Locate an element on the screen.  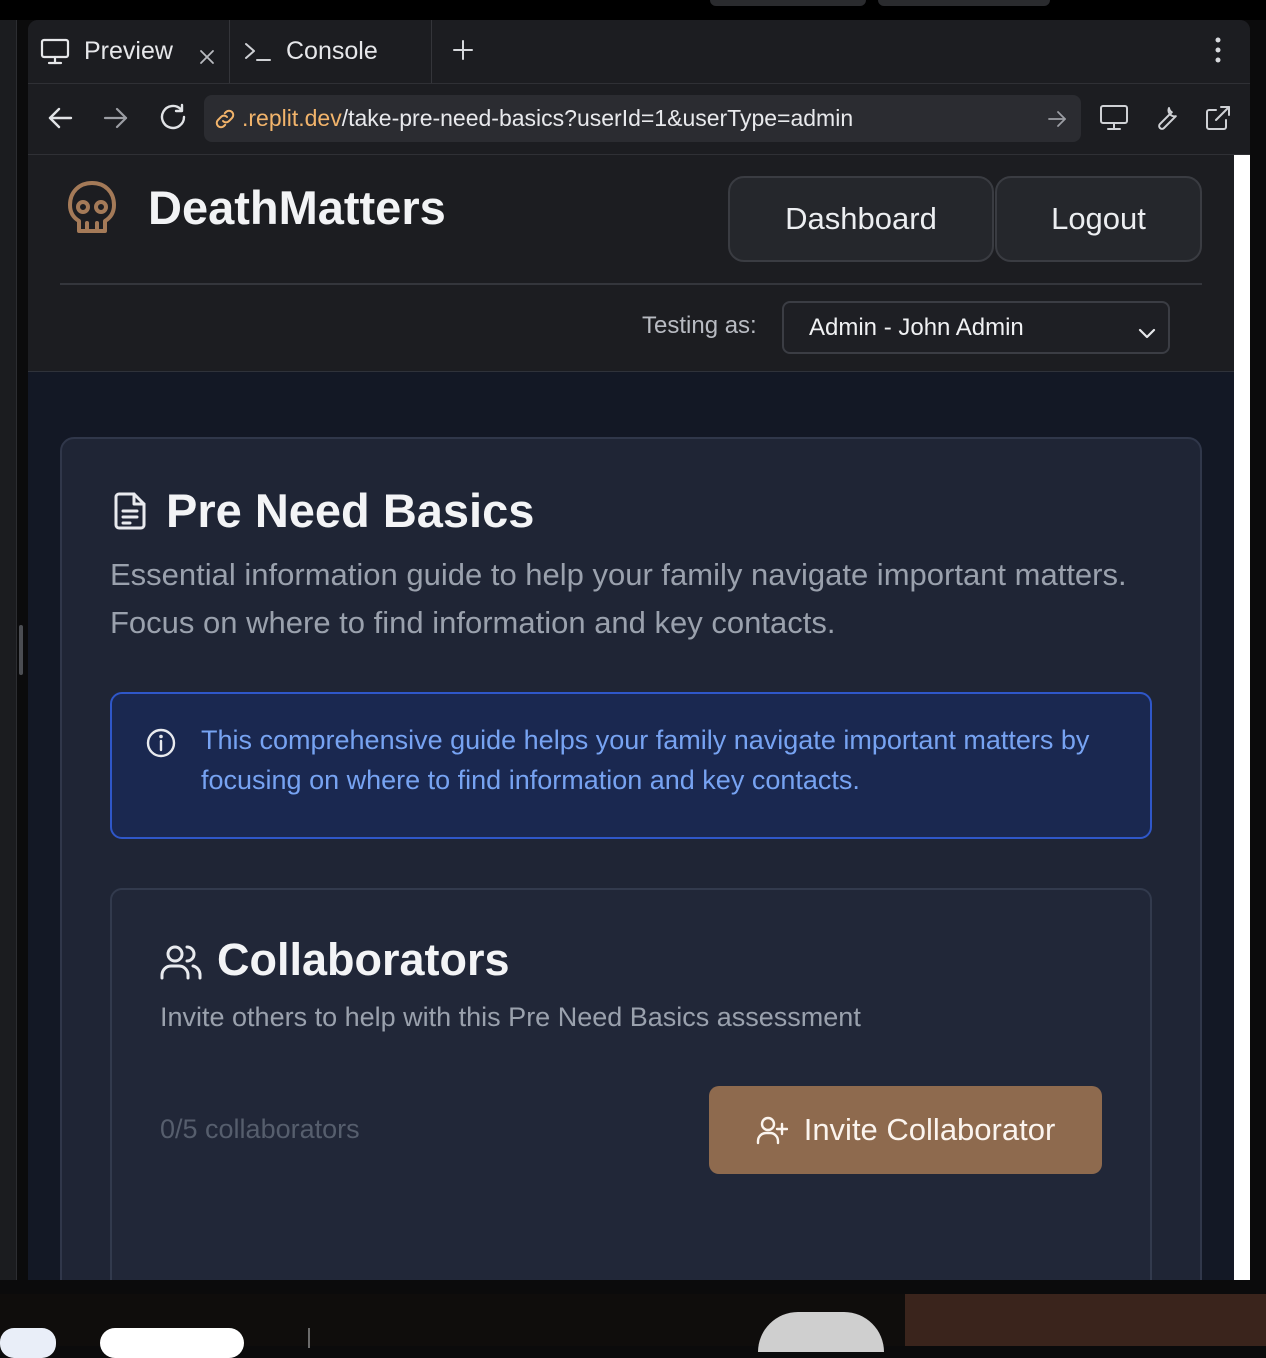
more-menu-button is located at coordinates (1218, 52).